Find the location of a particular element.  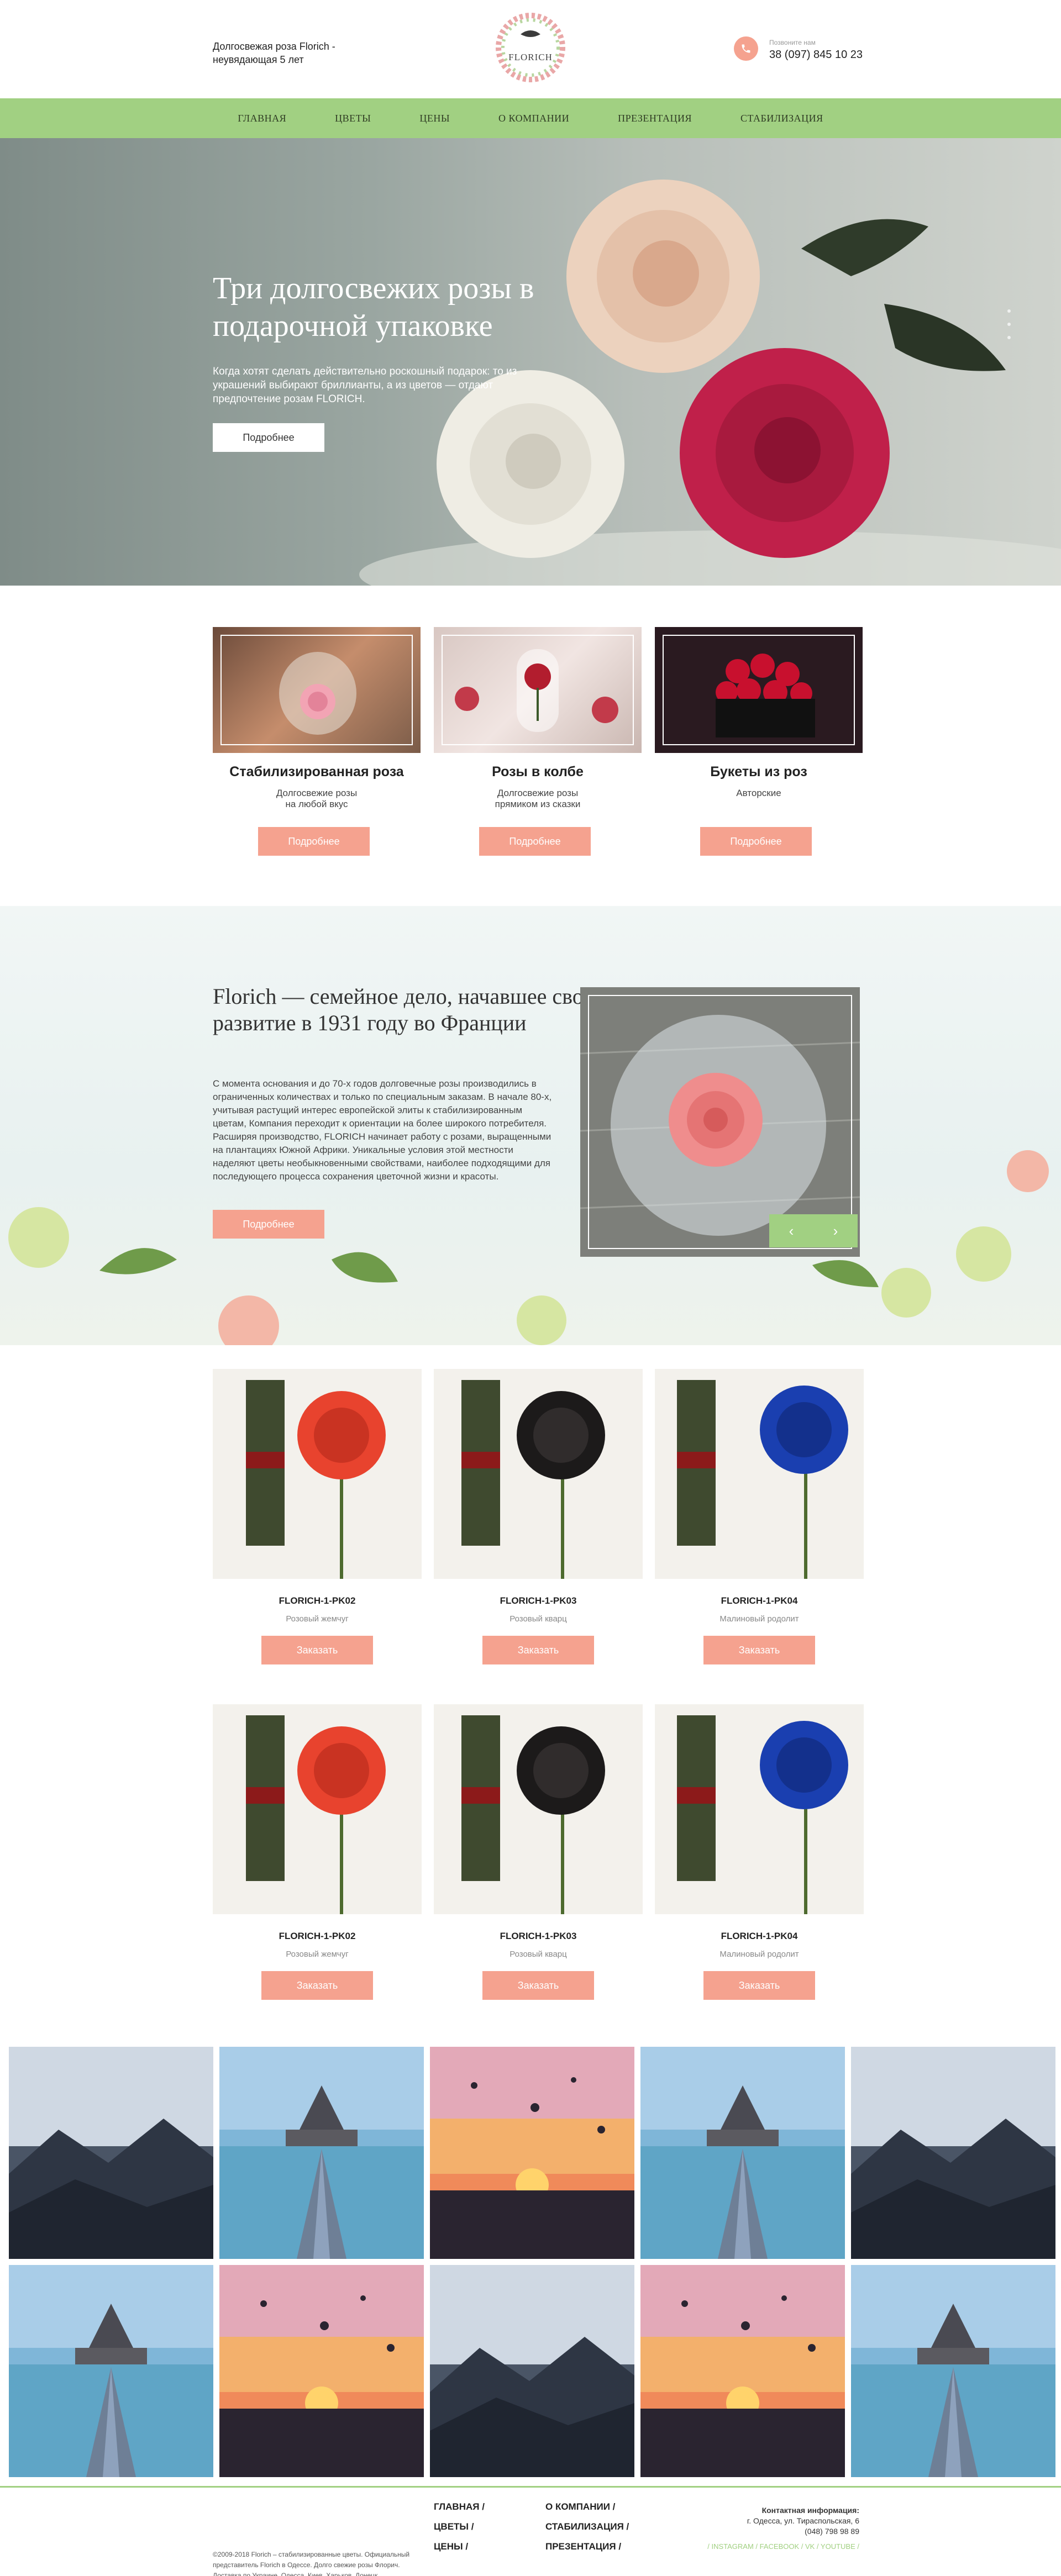

category-subtitle: Авторские is located at coordinates (758, 793).